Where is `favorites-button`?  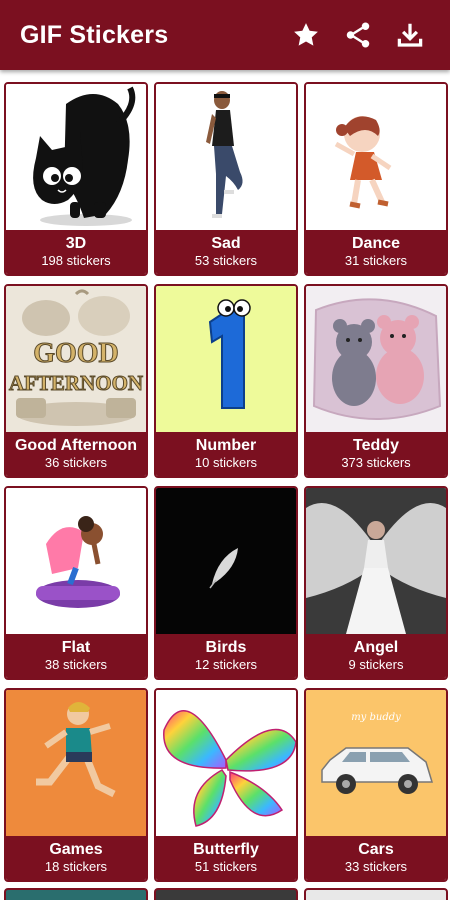
favorites-button is located at coordinates (306, 35).